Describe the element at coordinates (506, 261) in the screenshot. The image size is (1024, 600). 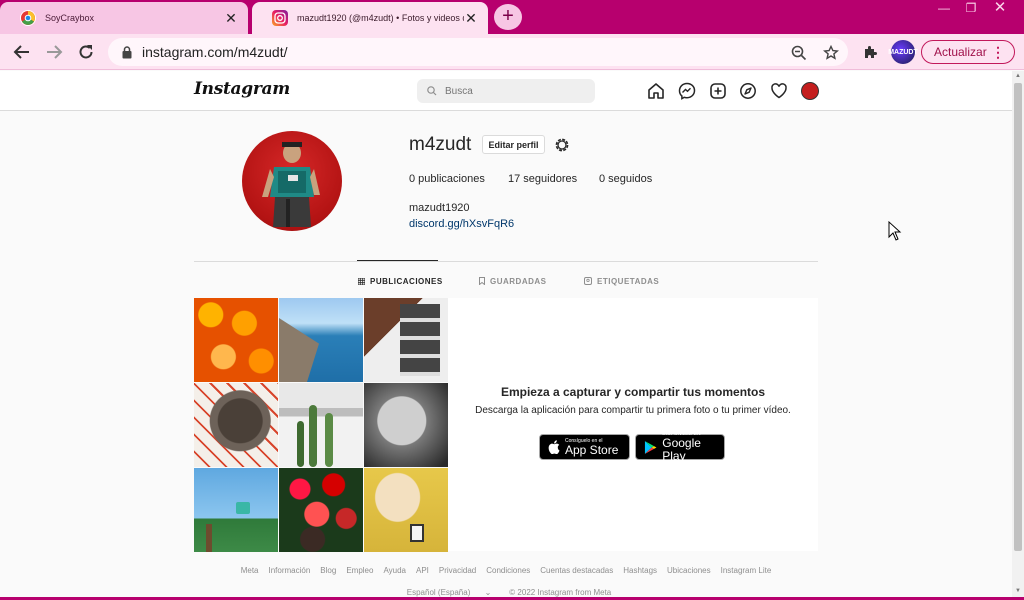
I see `tabs-divider` at that location.